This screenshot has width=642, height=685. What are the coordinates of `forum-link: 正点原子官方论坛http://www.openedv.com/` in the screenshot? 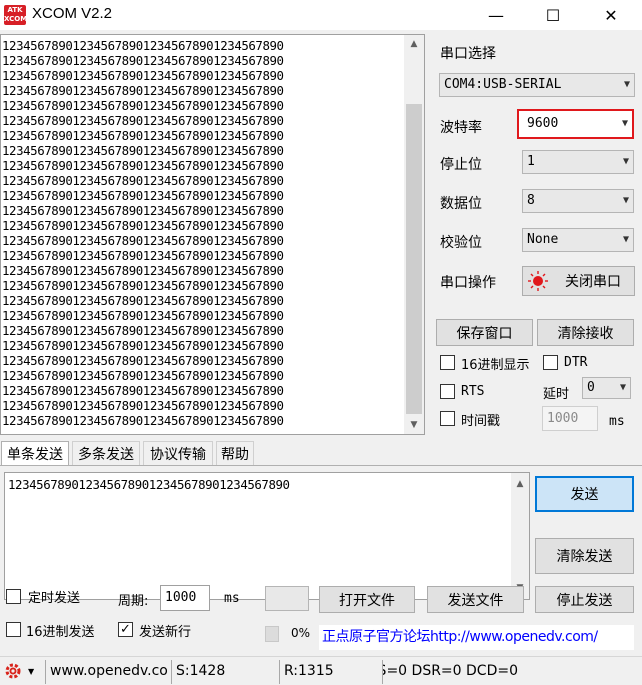 It's located at (476, 637).